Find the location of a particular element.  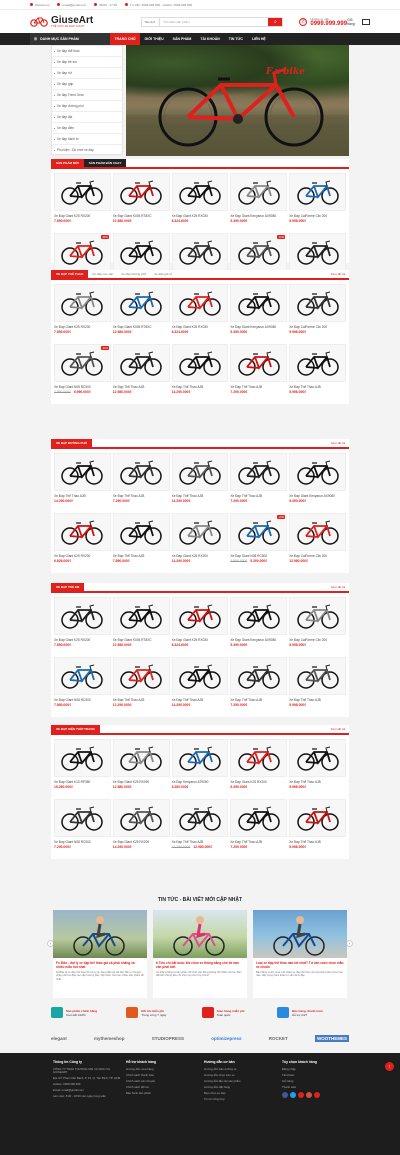

sidebar-item: Xe đạp gấp is located at coordinates (87, 84).